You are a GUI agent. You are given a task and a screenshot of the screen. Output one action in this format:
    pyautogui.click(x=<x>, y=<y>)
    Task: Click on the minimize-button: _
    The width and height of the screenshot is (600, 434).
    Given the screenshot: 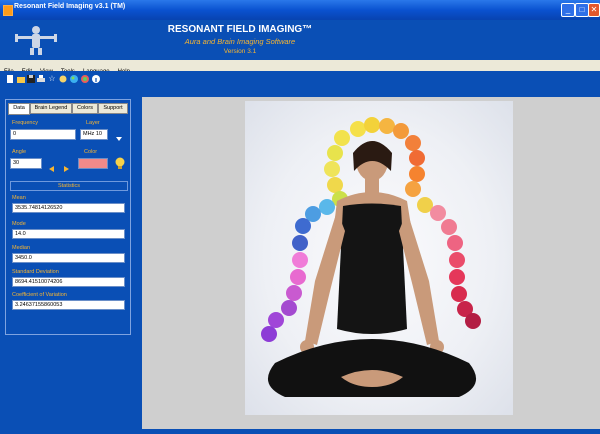 What is the action you would take?
    pyautogui.click(x=568, y=10)
    